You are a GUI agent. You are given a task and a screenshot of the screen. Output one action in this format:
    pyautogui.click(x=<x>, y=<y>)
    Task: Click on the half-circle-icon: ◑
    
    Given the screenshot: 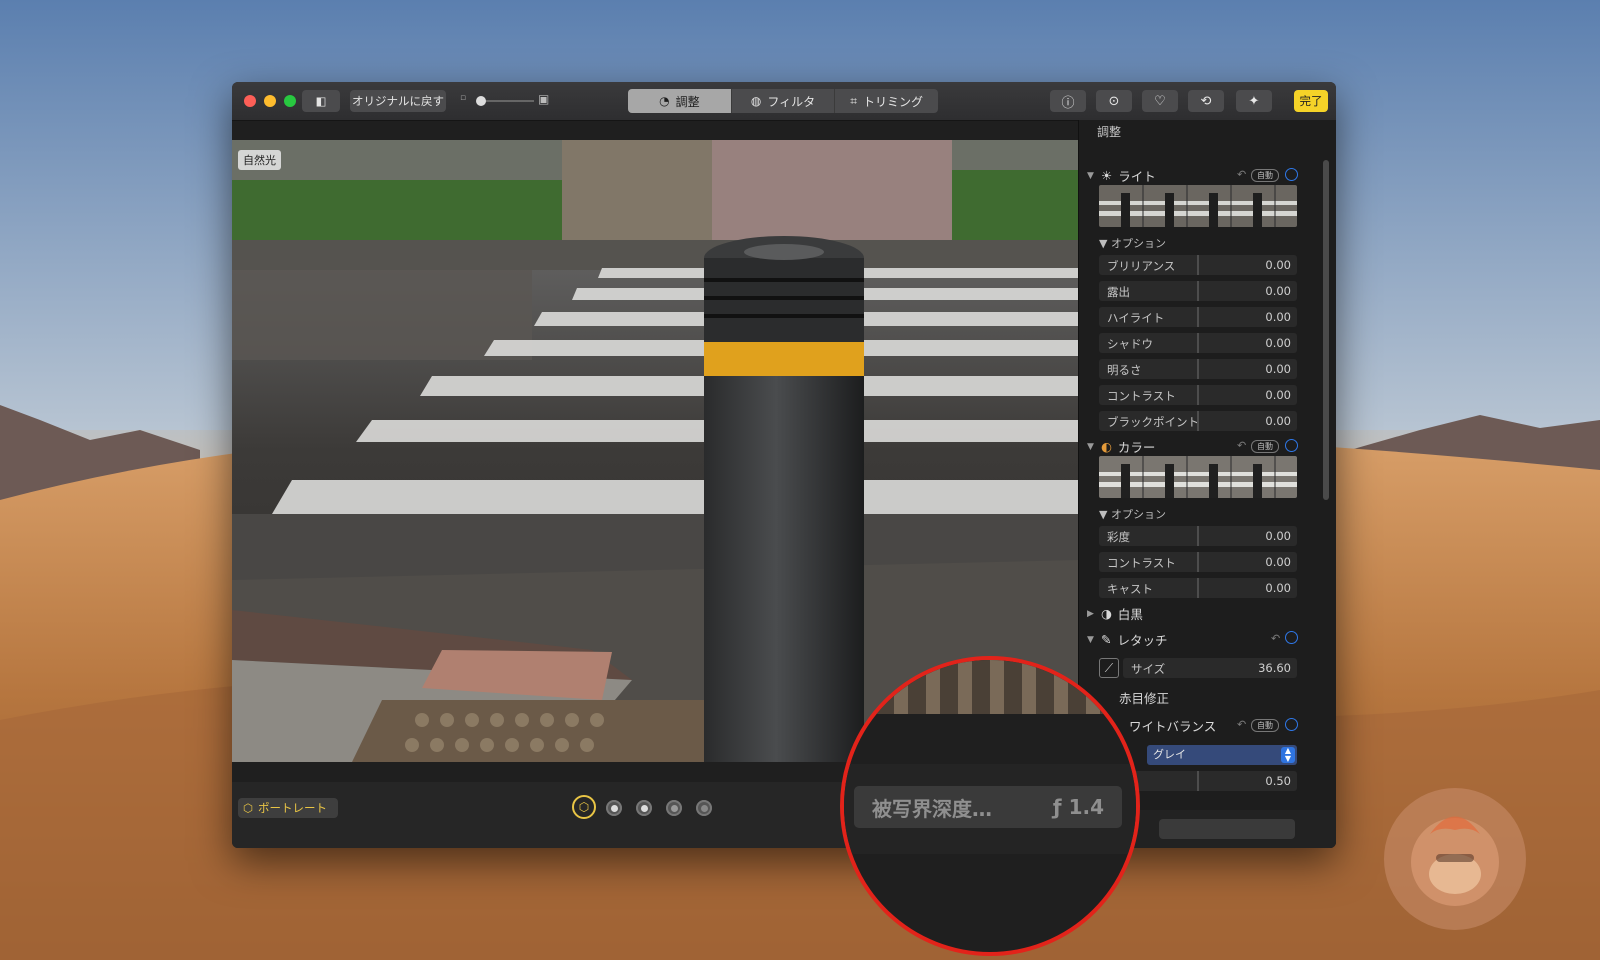 What is the action you would take?
    pyautogui.click(x=1106, y=613)
    